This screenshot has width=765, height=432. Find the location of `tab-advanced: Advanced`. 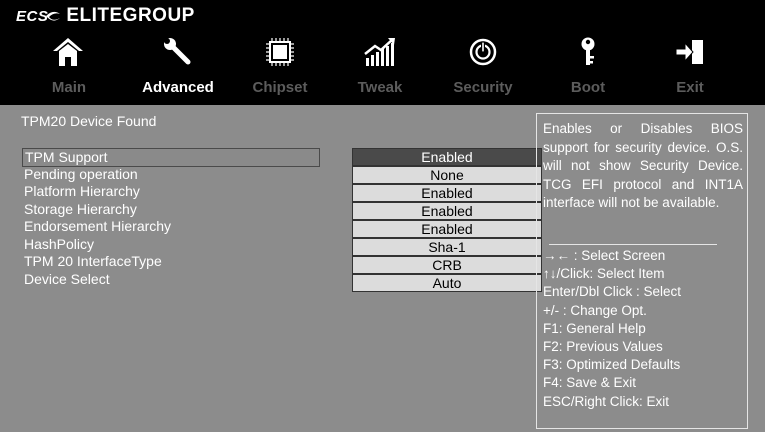

tab-advanced: Advanced is located at coordinates (178, 87).